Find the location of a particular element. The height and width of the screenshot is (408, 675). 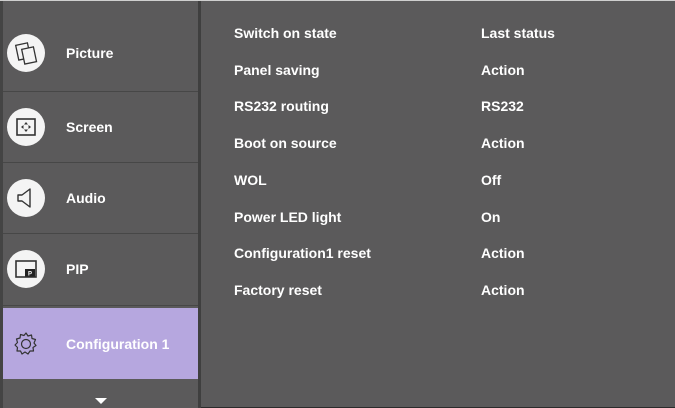

setting-label-switch-on-state: Switch on state is located at coordinates (285, 33).